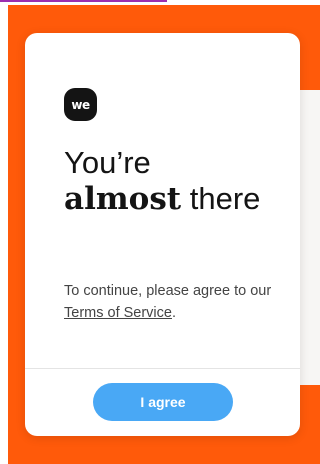 Image resolution: width=320 pixels, height=464 pixels. I want to click on heading-line1: You’re, so click(107, 162).